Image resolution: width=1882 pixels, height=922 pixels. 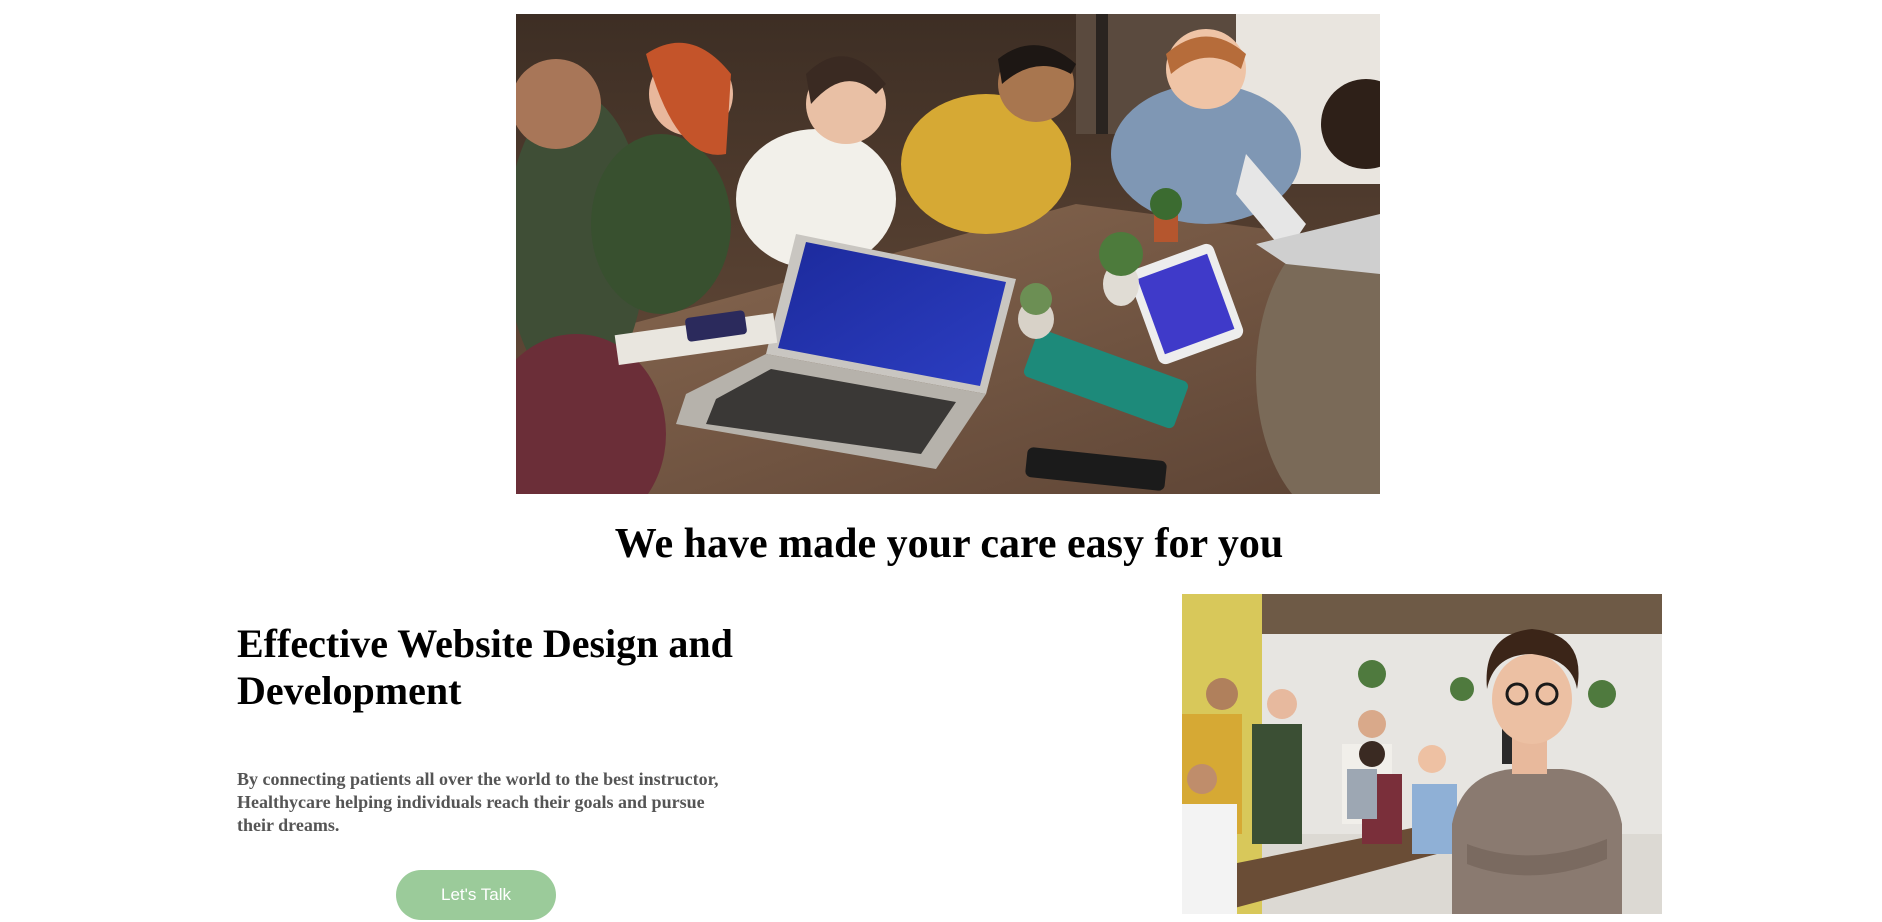 I want to click on office-team-illustration, so click(x=1422, y=754).